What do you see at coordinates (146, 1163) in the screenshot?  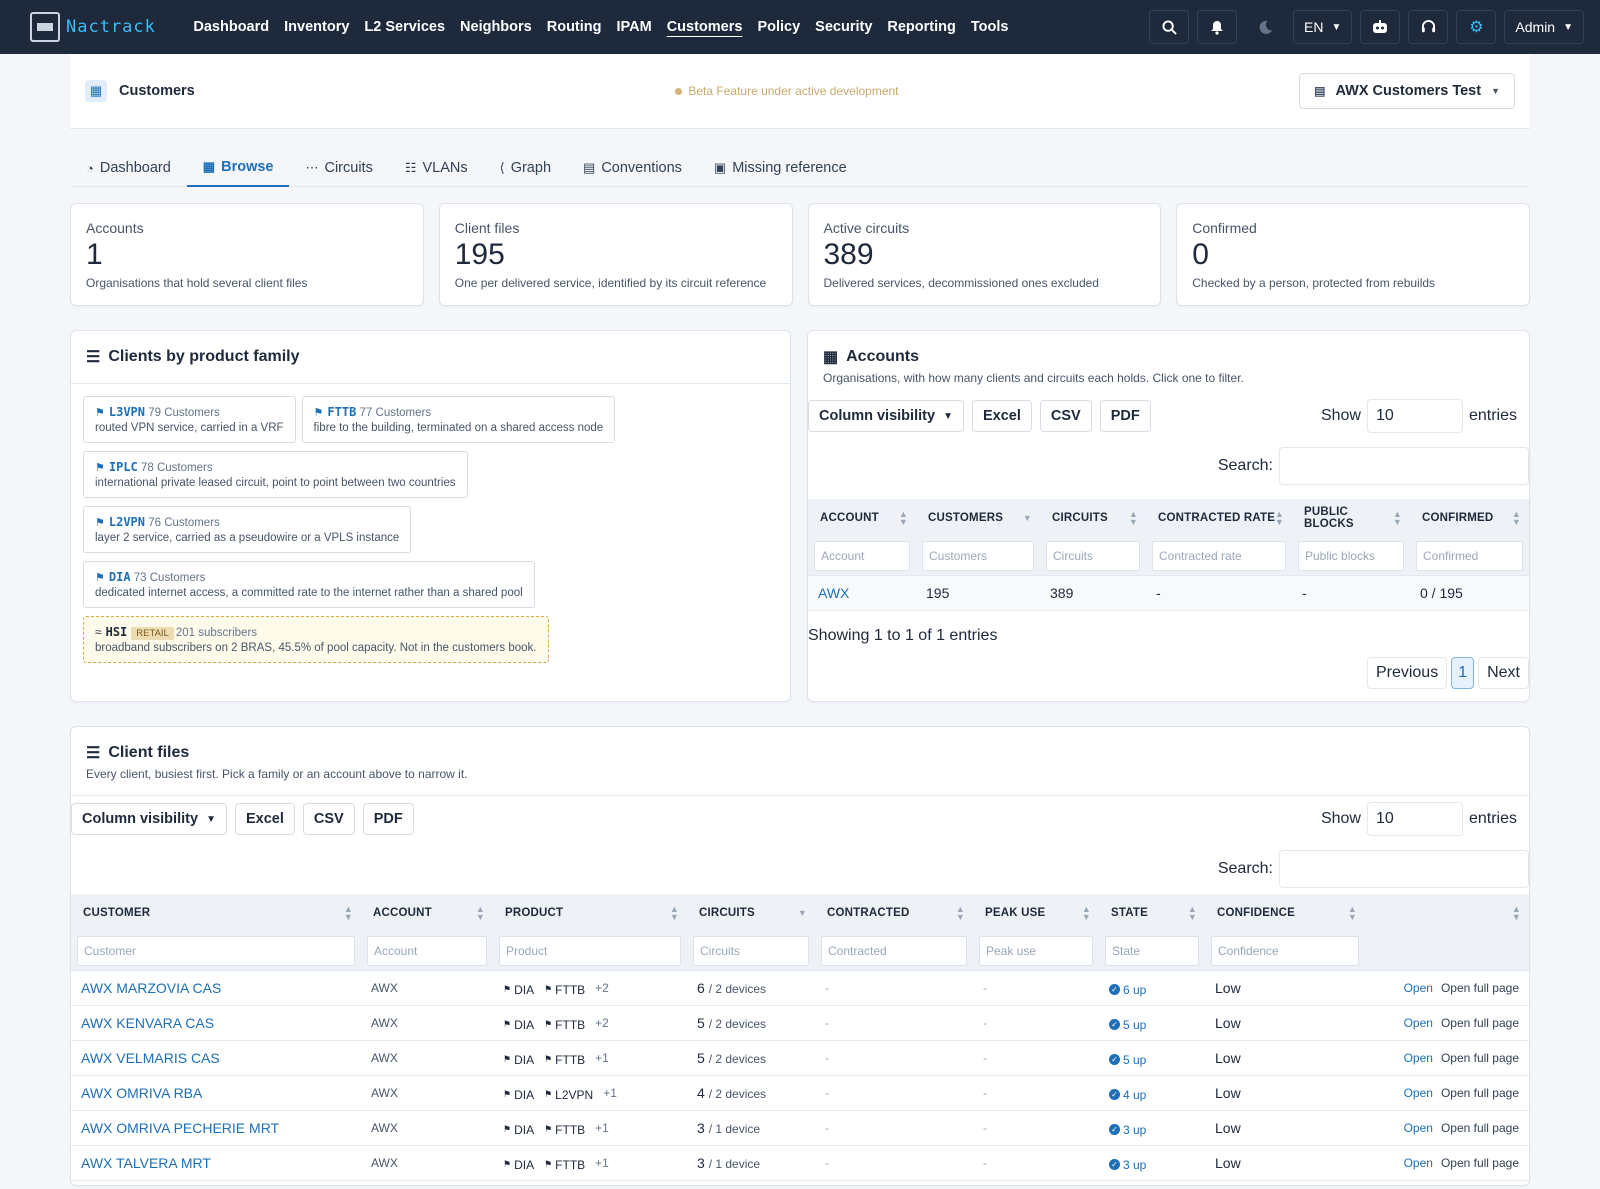 I see `customer-link: AWX TALVERA MRT` at bounding box center [146, 1163].